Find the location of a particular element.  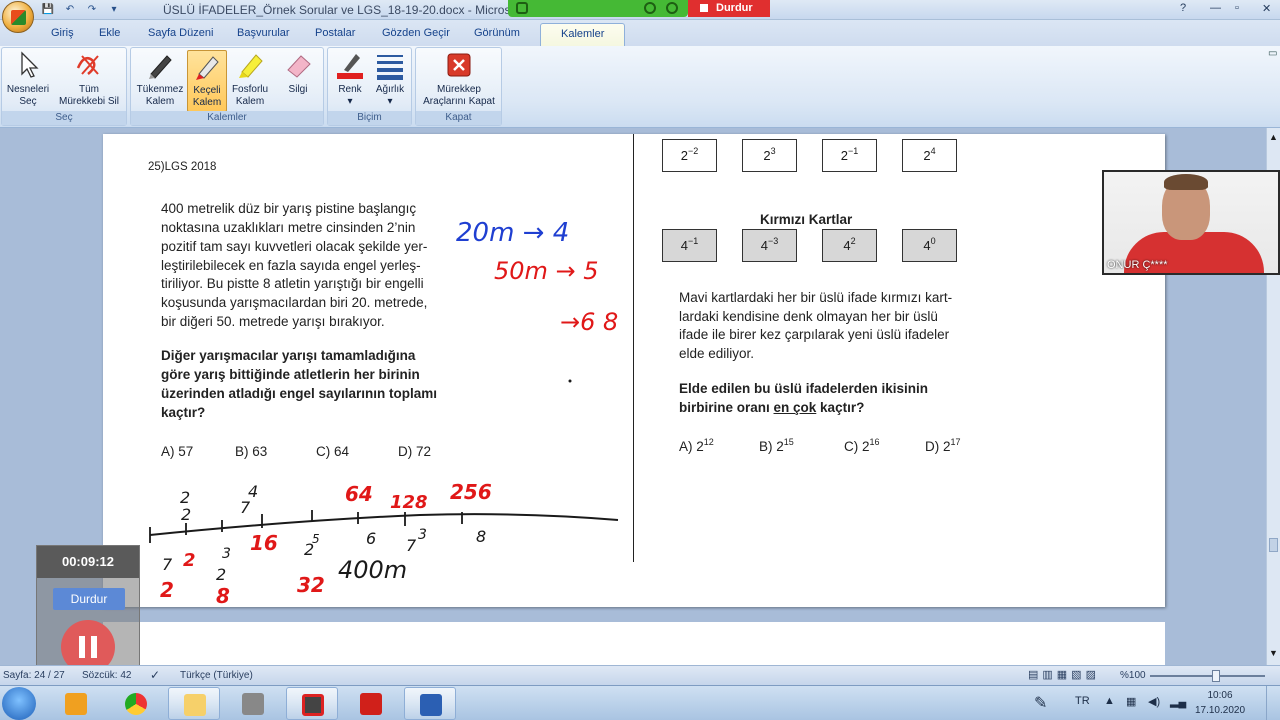

clock-date: 17.10.2020 is located at coordinates (1220, 710).